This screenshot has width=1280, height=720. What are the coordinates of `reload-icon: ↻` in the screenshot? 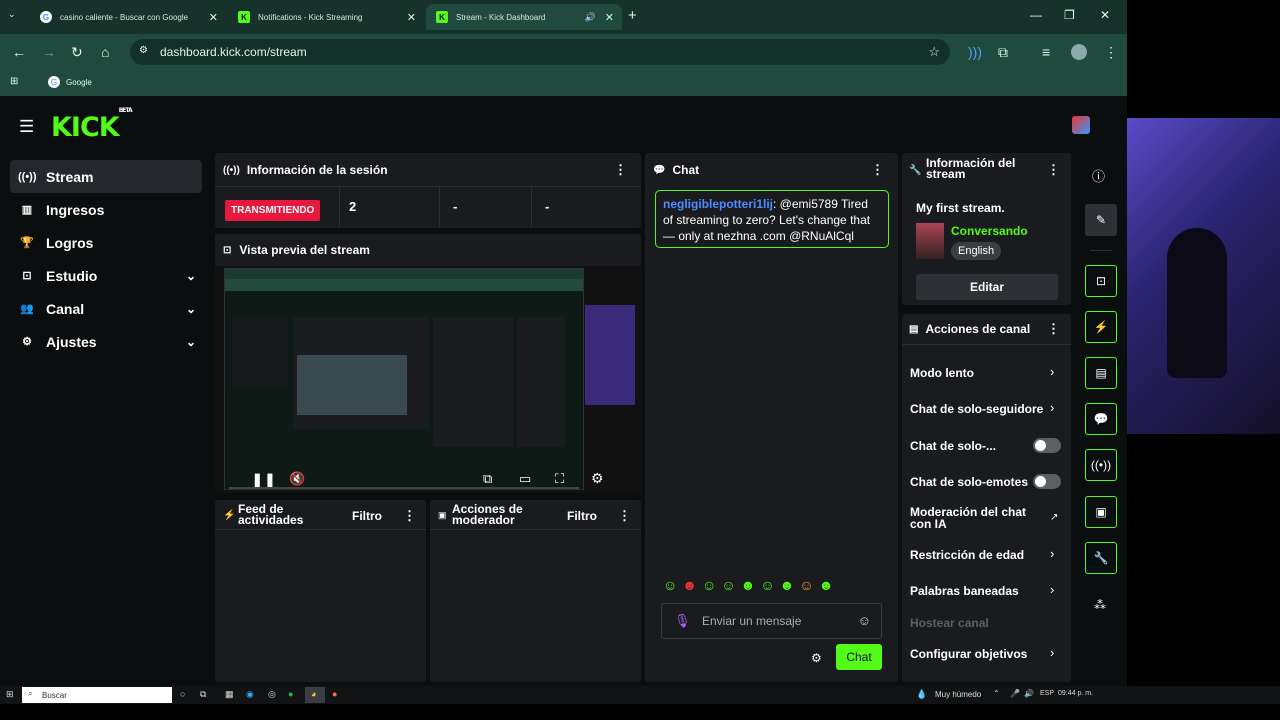 It's located at (77, 52).